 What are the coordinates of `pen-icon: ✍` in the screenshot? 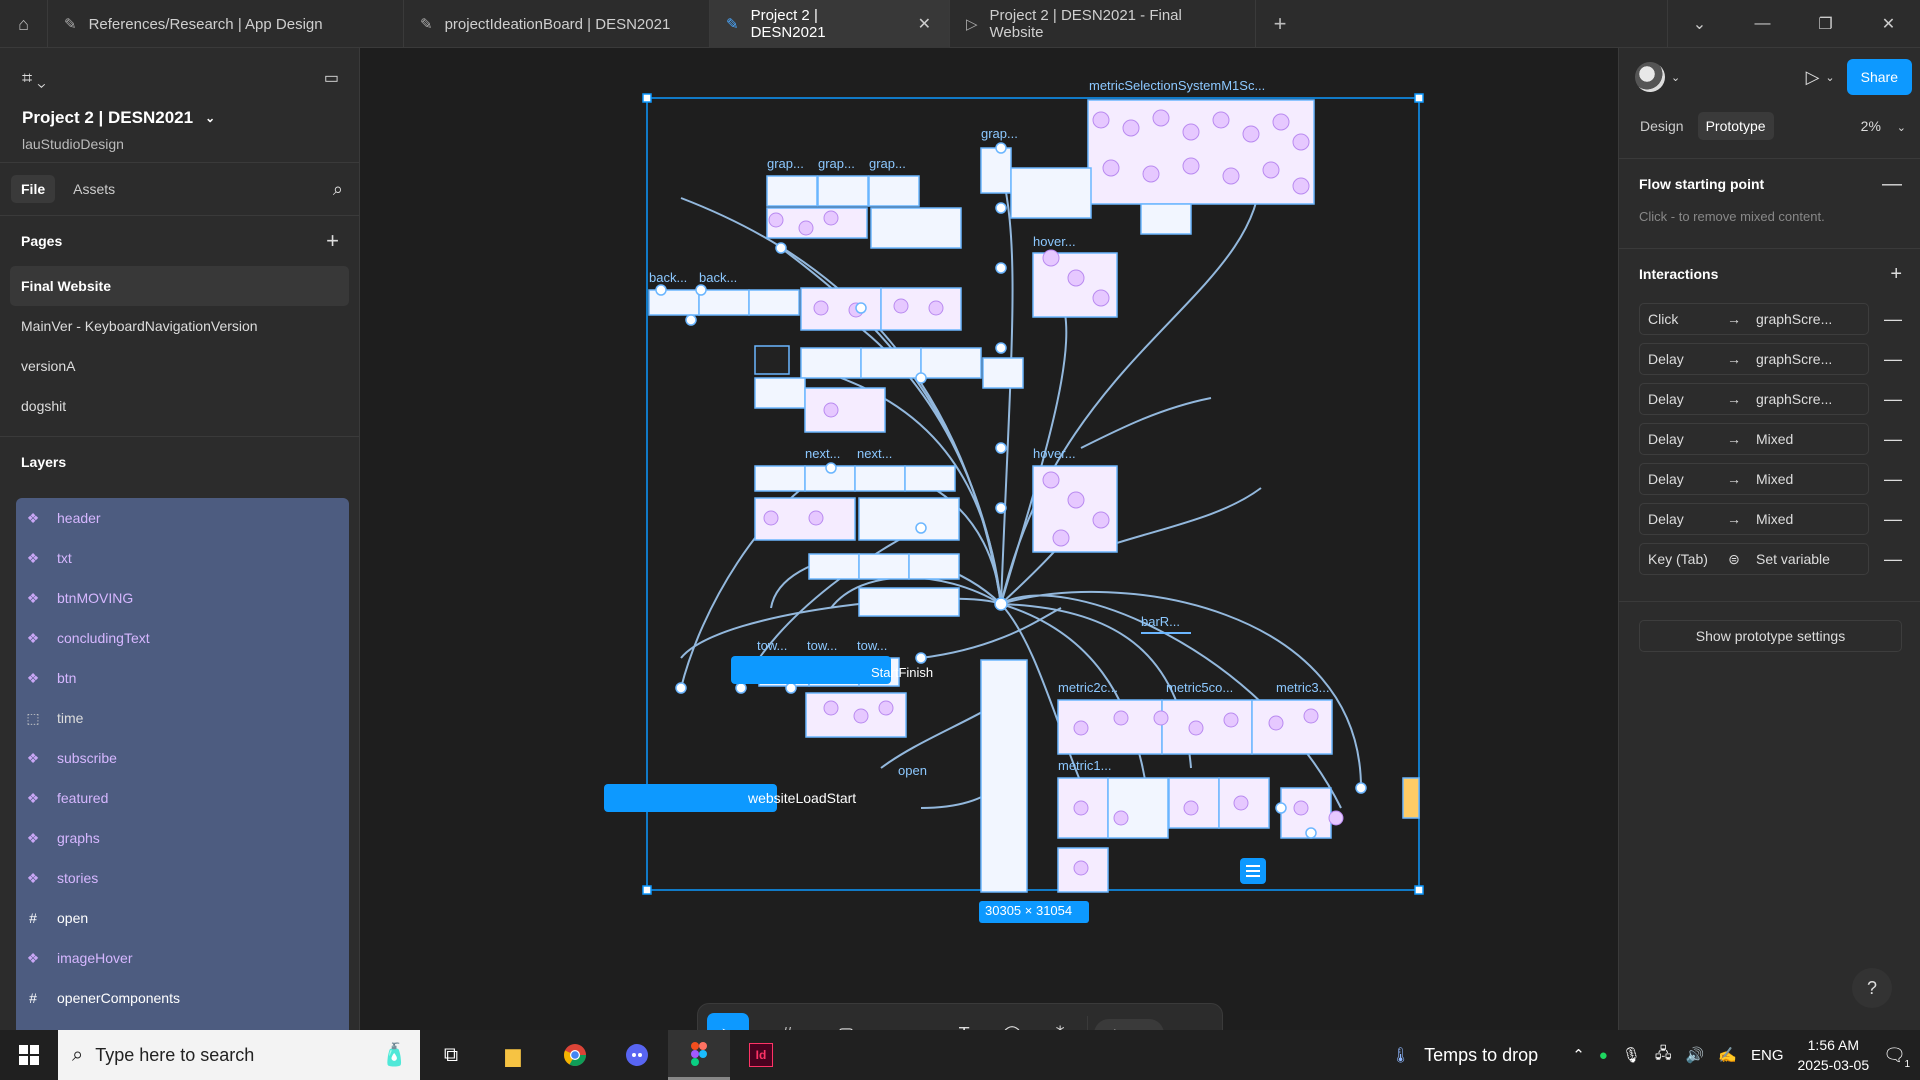 It's located at (1727, 1055).